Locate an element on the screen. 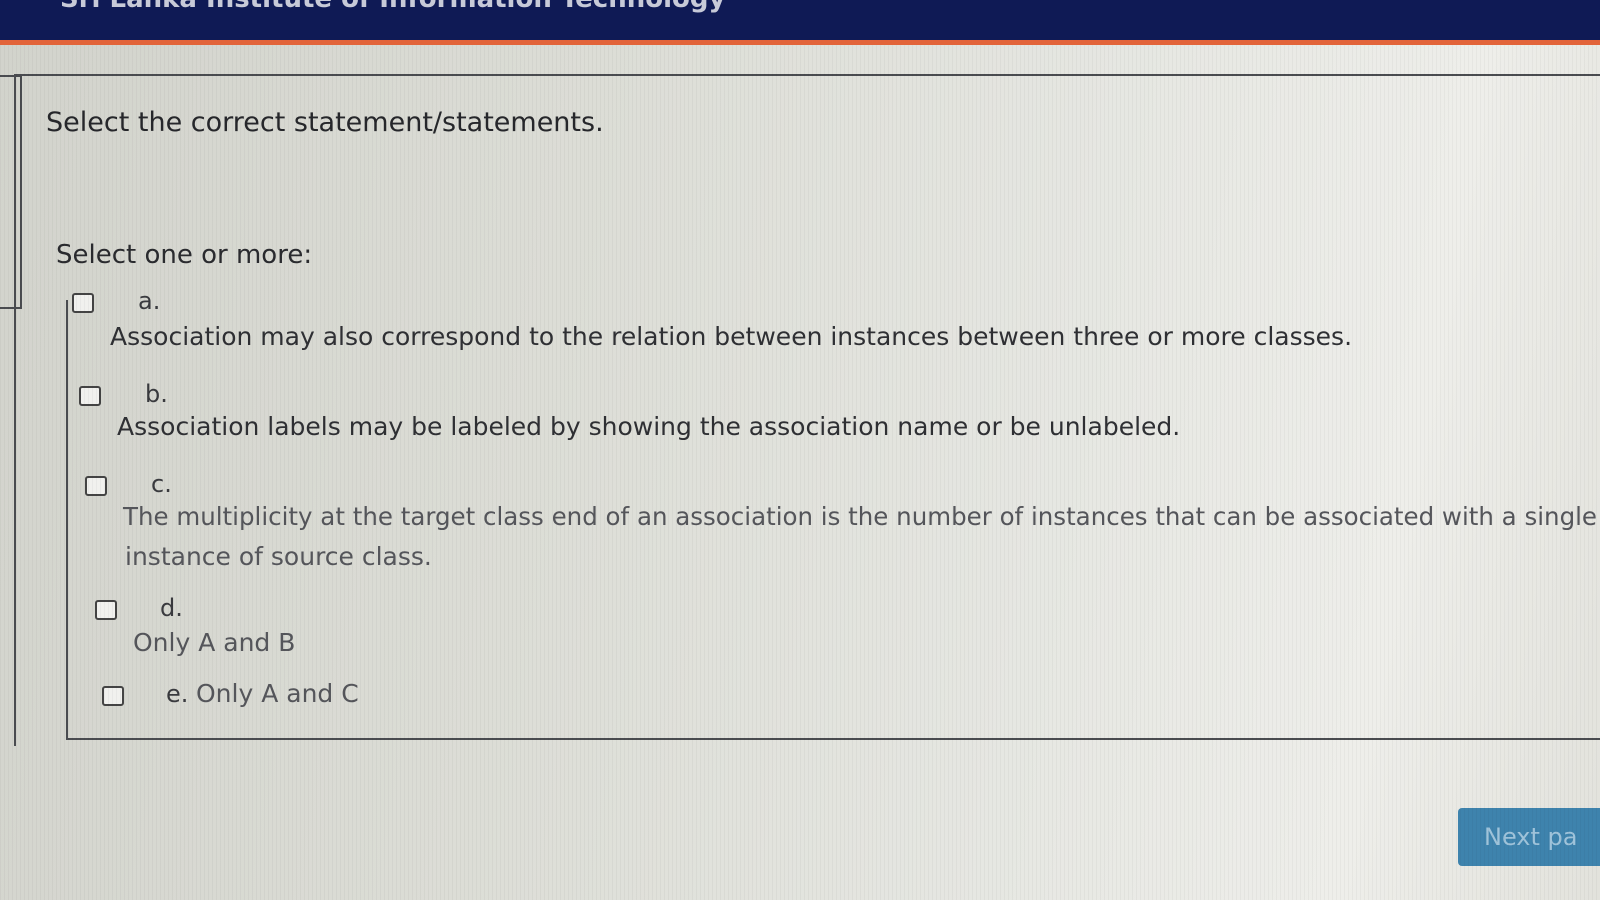 The width and height of the screenshot is (1600, 900). option-c-checkbox is located at coordinates (96, 486).